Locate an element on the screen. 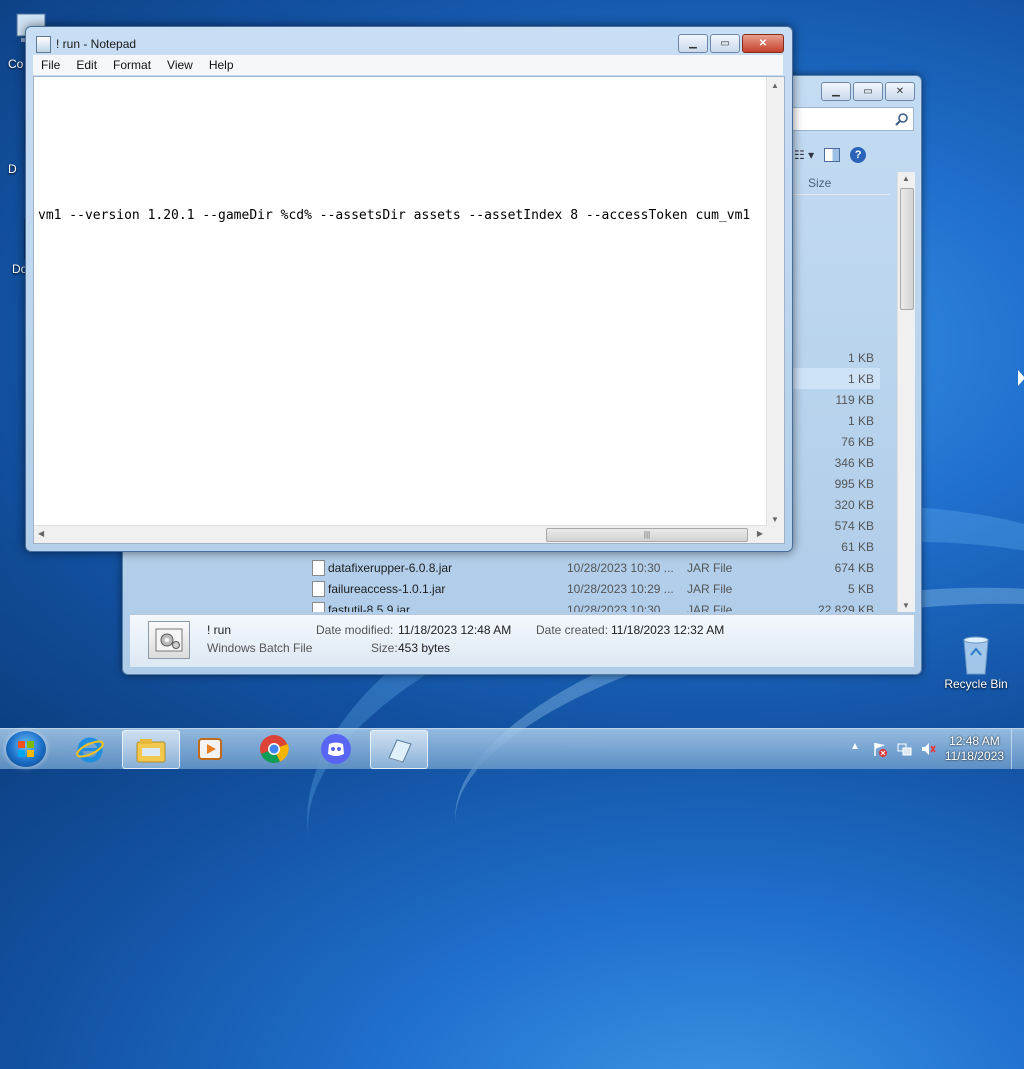 The height and width of the screenshot is (1069, 1024). editor-horizontal-scrollbar: ◀ ||| ▶ is located at coordinates (400, 534).